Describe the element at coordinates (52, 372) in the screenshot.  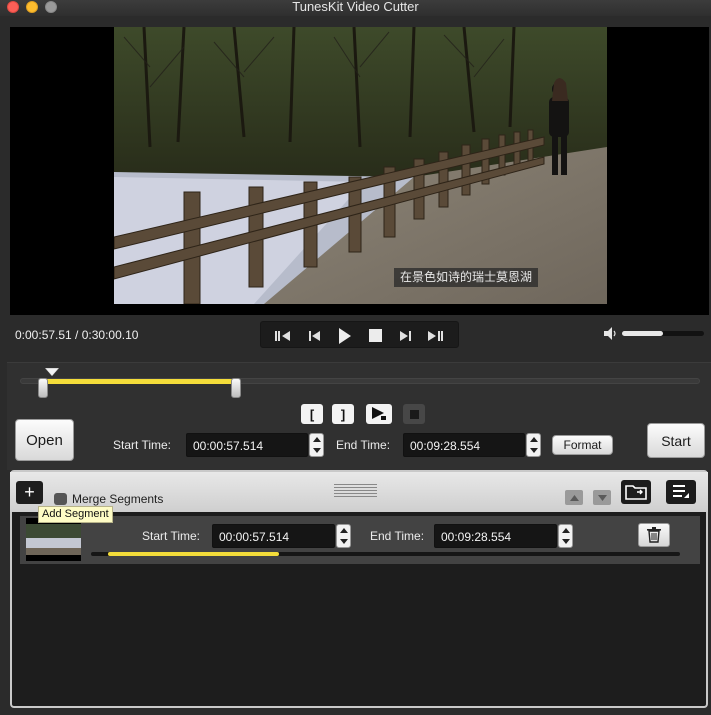
I see `playhead-marker-icon` at that location.